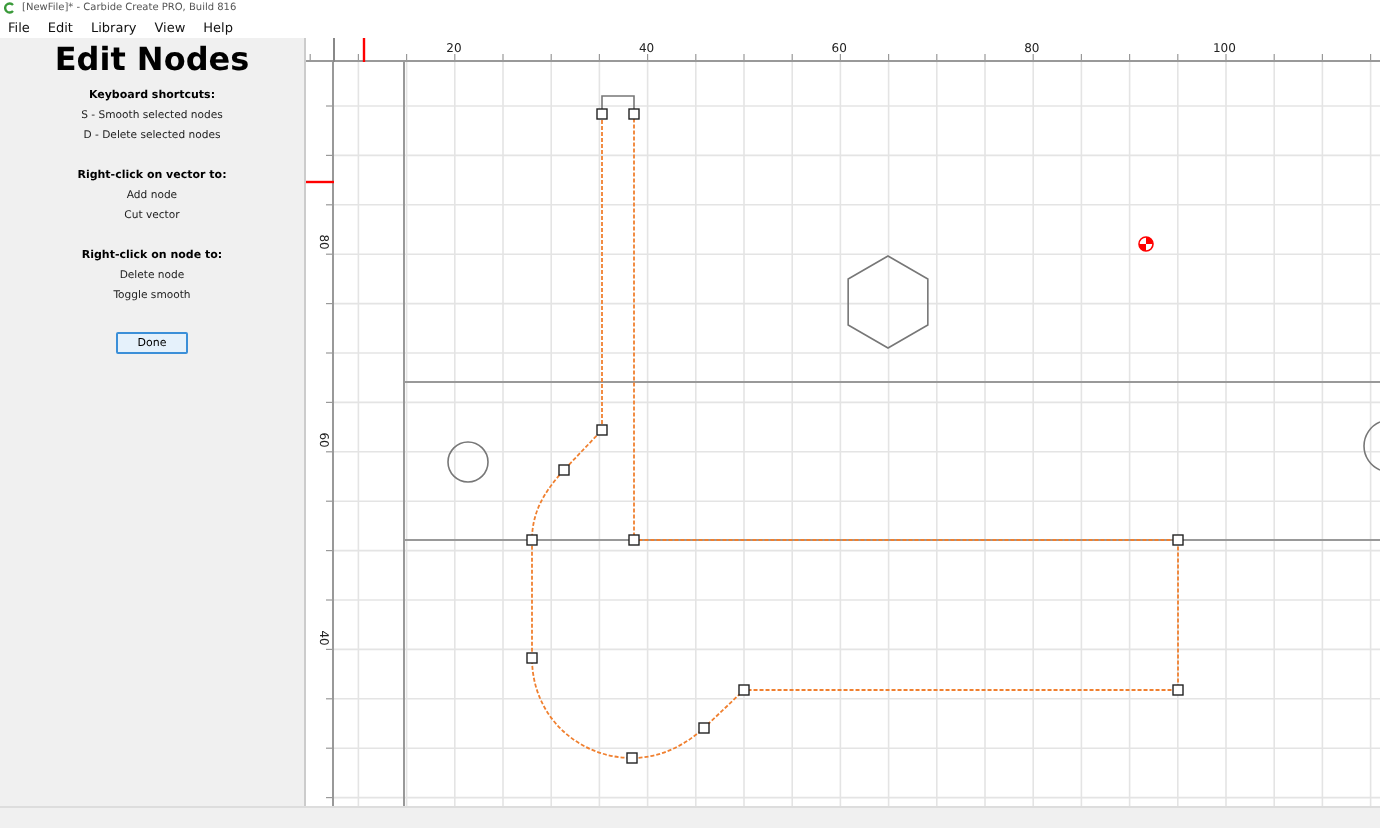 This screenshot has height=828, width=1380. I want to click on origin-marker-icon, so click(1146, 244).